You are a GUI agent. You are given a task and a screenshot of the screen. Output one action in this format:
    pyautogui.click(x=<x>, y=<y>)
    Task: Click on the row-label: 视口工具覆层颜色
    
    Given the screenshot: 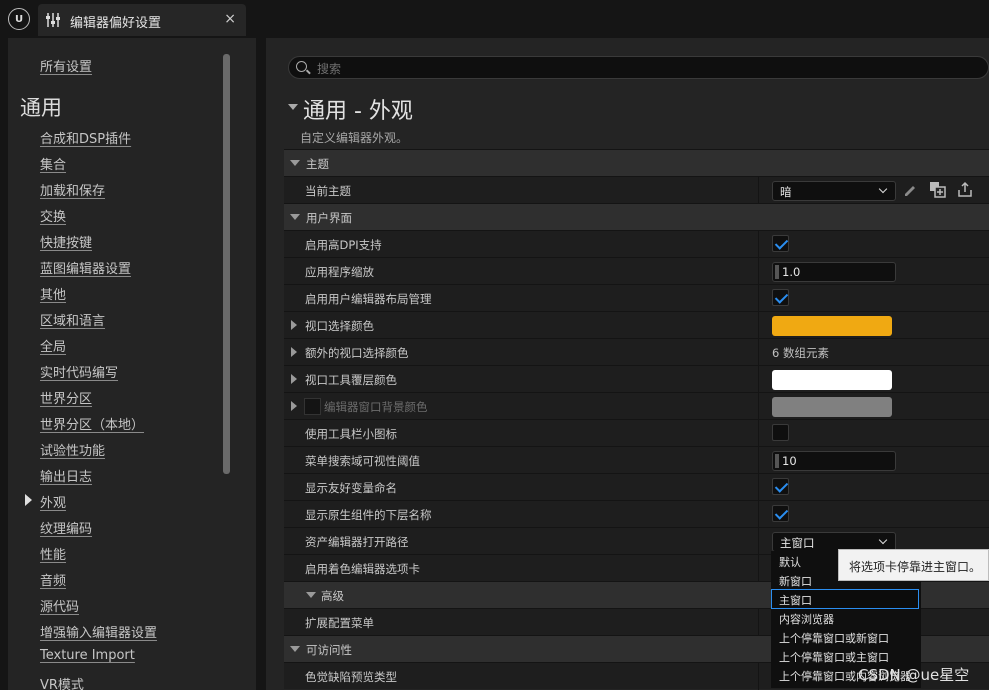 What is the action you would take?
    pyautogui.click(x=351, y=380)
    